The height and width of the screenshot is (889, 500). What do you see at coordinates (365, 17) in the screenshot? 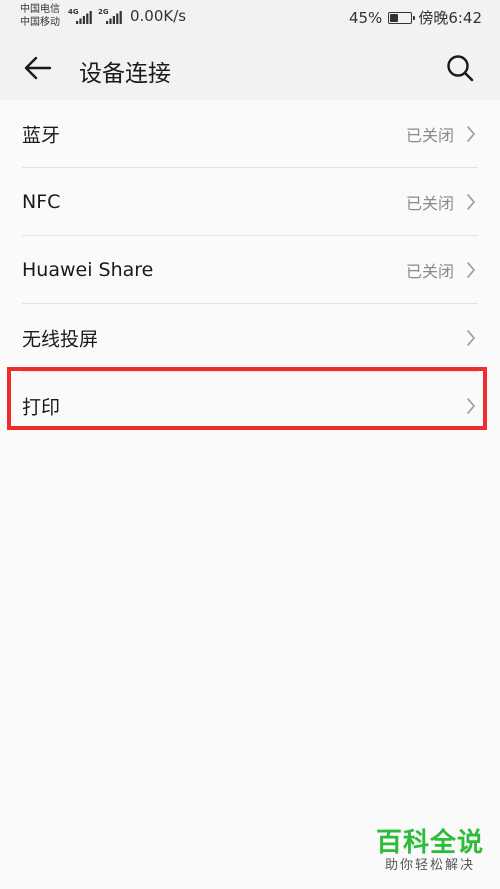
I see `battery-percent: 45%` at bounding box center [365, 17].